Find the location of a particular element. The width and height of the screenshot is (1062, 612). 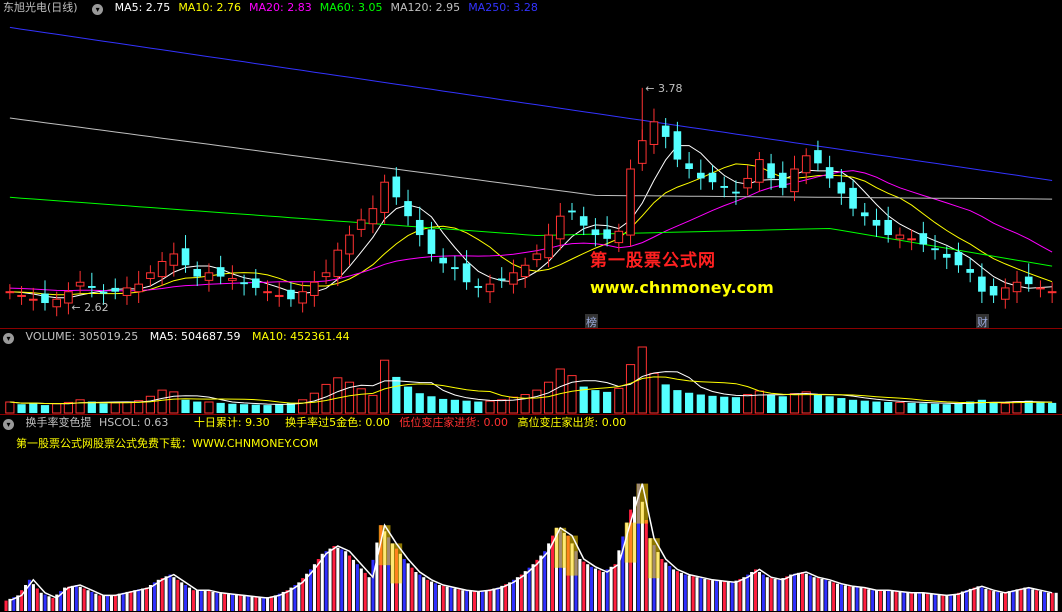

ma-legend-item: MA60: 3.05 is located at coordinates (351, 7).